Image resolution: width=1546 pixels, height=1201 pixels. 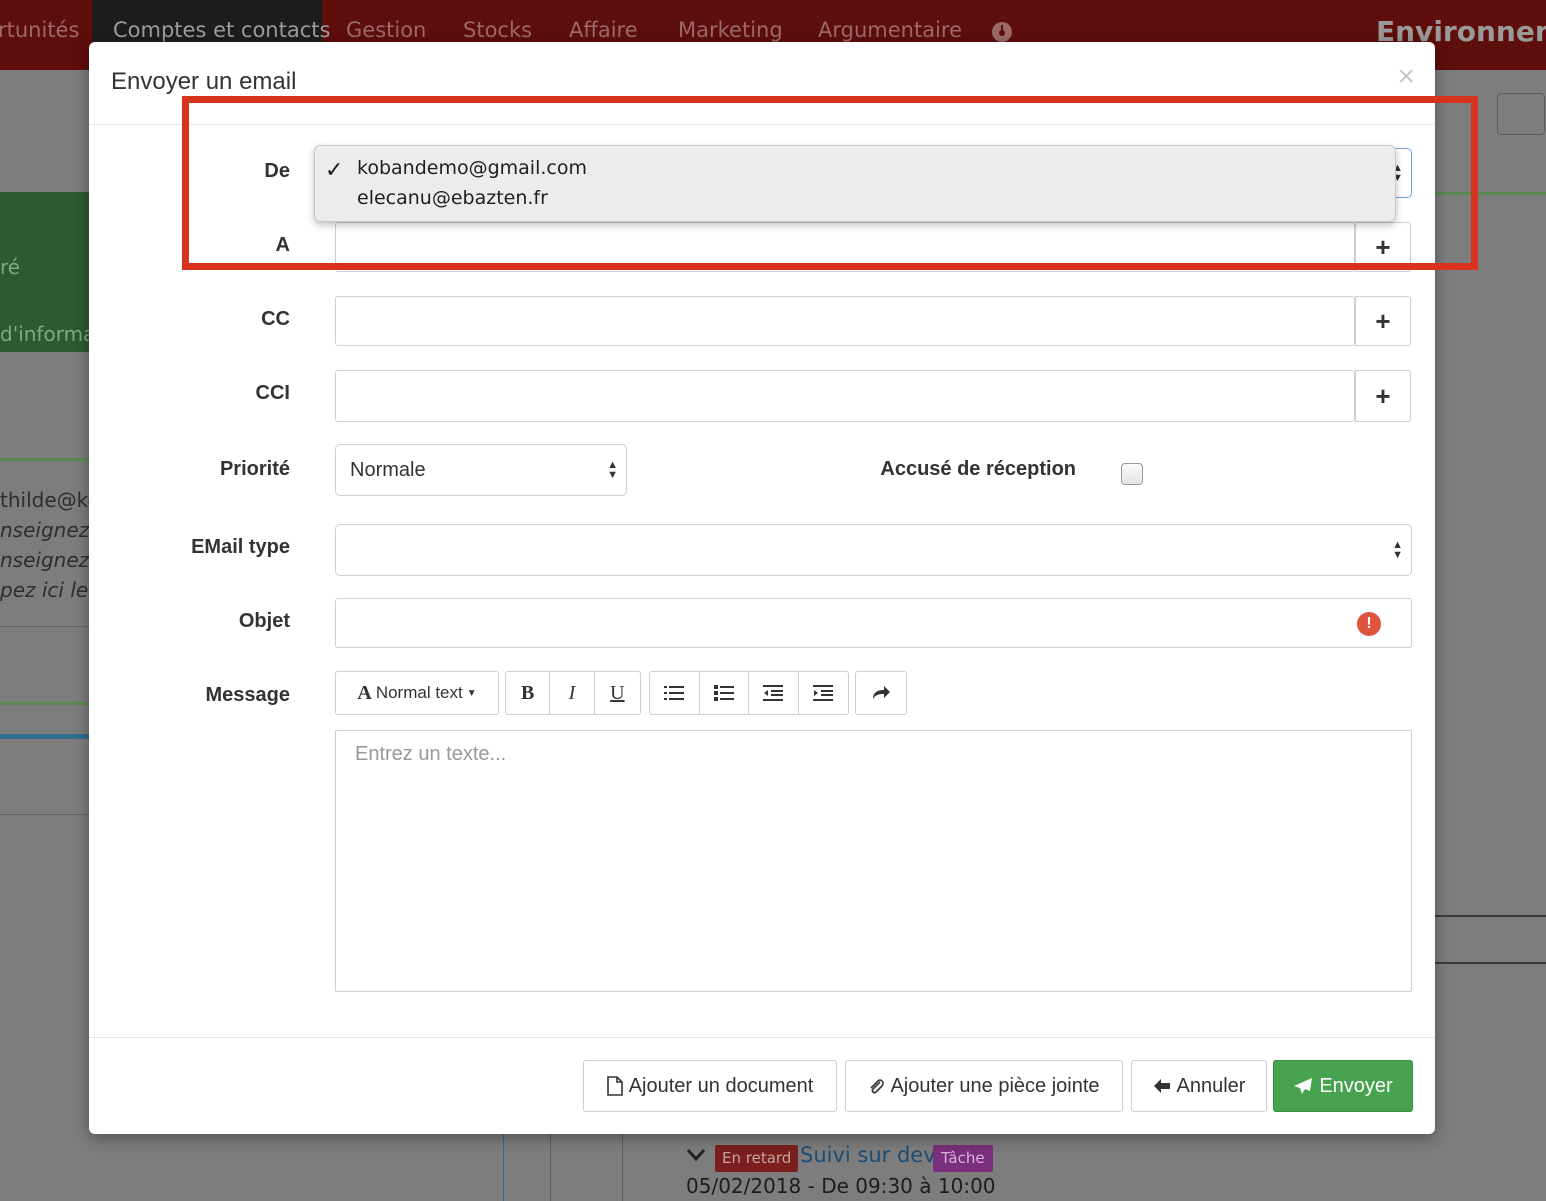 I want to click on ordered-list-icon, so click(x=674, y=693).